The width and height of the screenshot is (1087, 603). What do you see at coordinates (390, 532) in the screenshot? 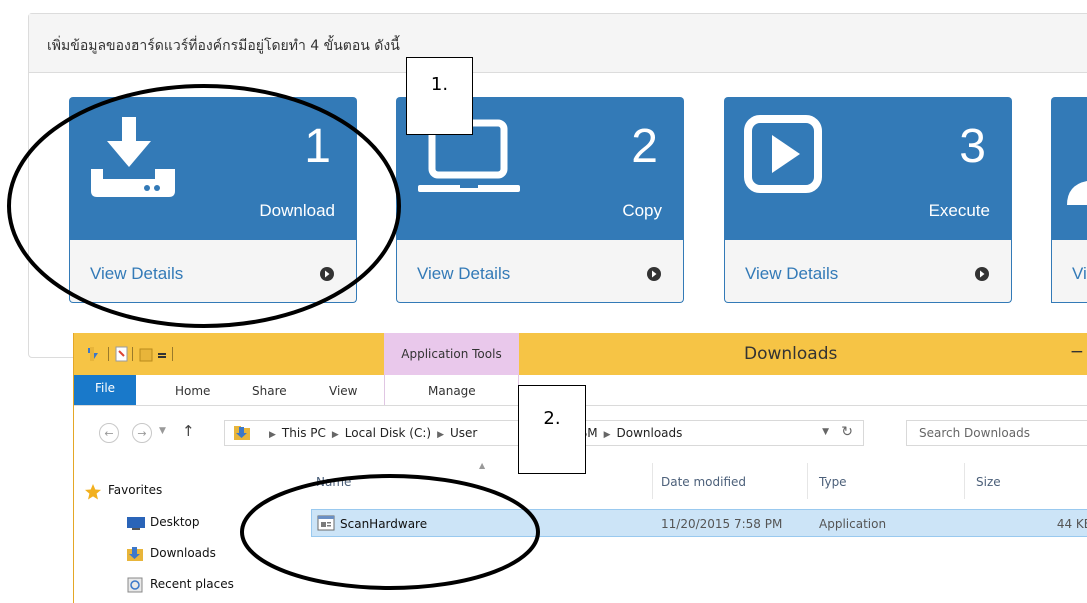
I see `highlight-ellipse-scanhardware` at bounding box center [390, 532].